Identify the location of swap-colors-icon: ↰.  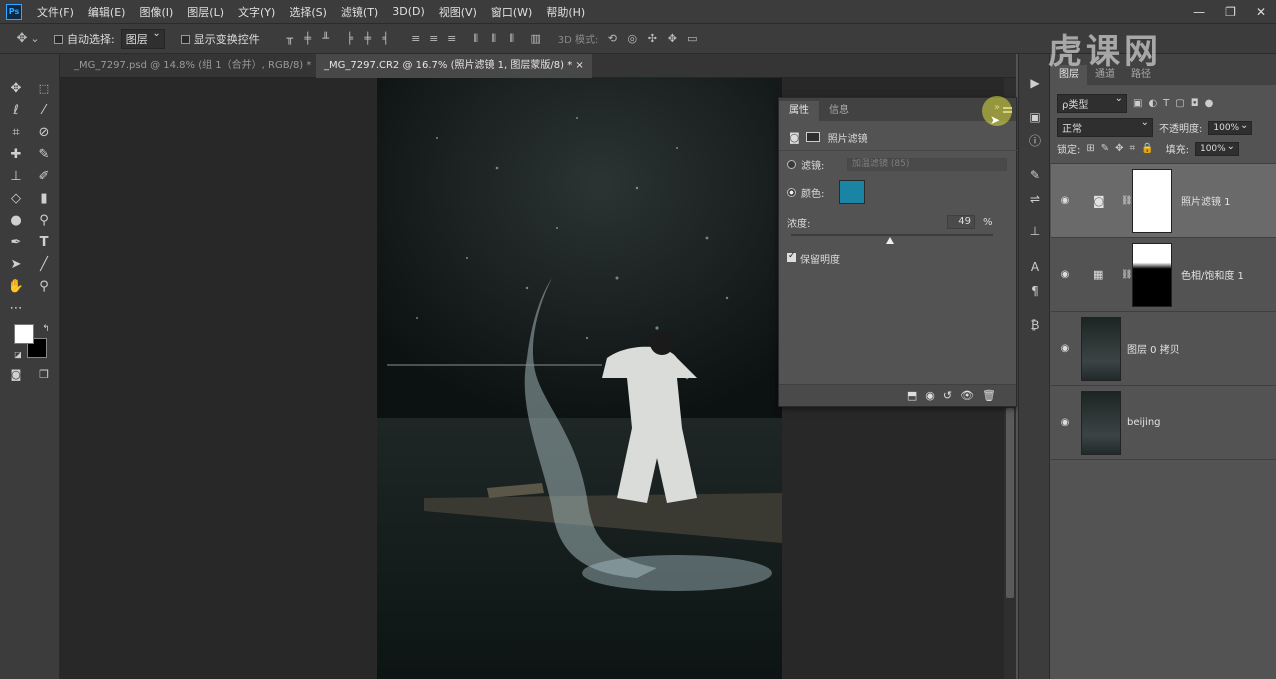
(46, 329).